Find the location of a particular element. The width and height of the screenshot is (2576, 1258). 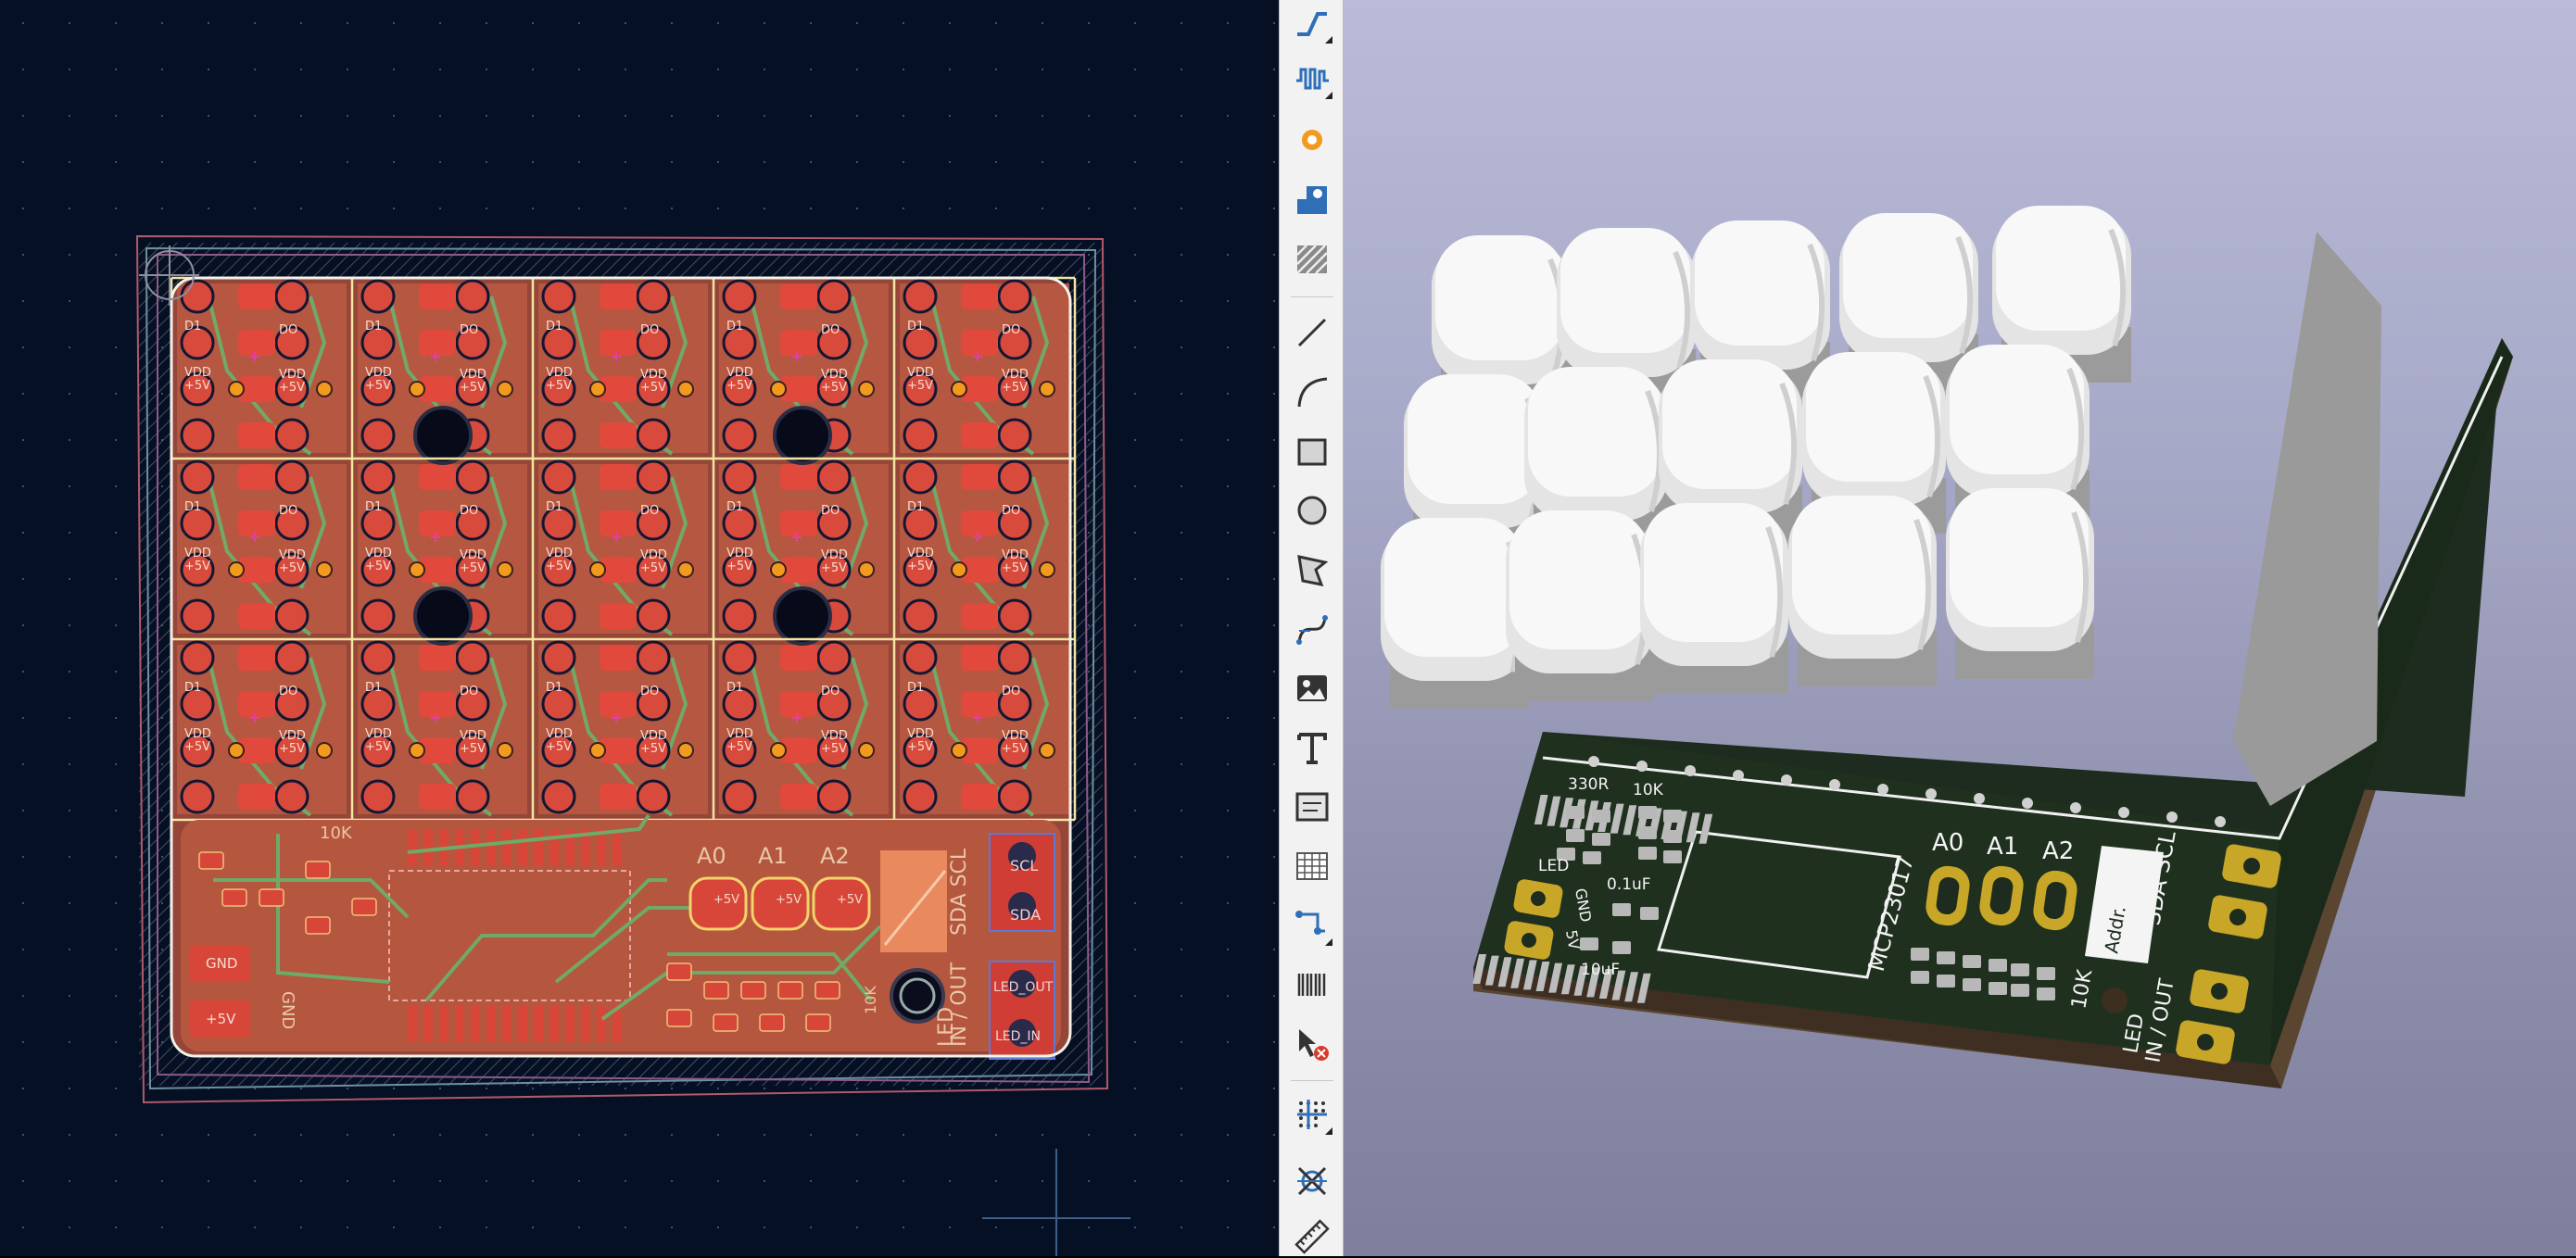

right-drawing-toolbar is located at coordinates (1311, 628).